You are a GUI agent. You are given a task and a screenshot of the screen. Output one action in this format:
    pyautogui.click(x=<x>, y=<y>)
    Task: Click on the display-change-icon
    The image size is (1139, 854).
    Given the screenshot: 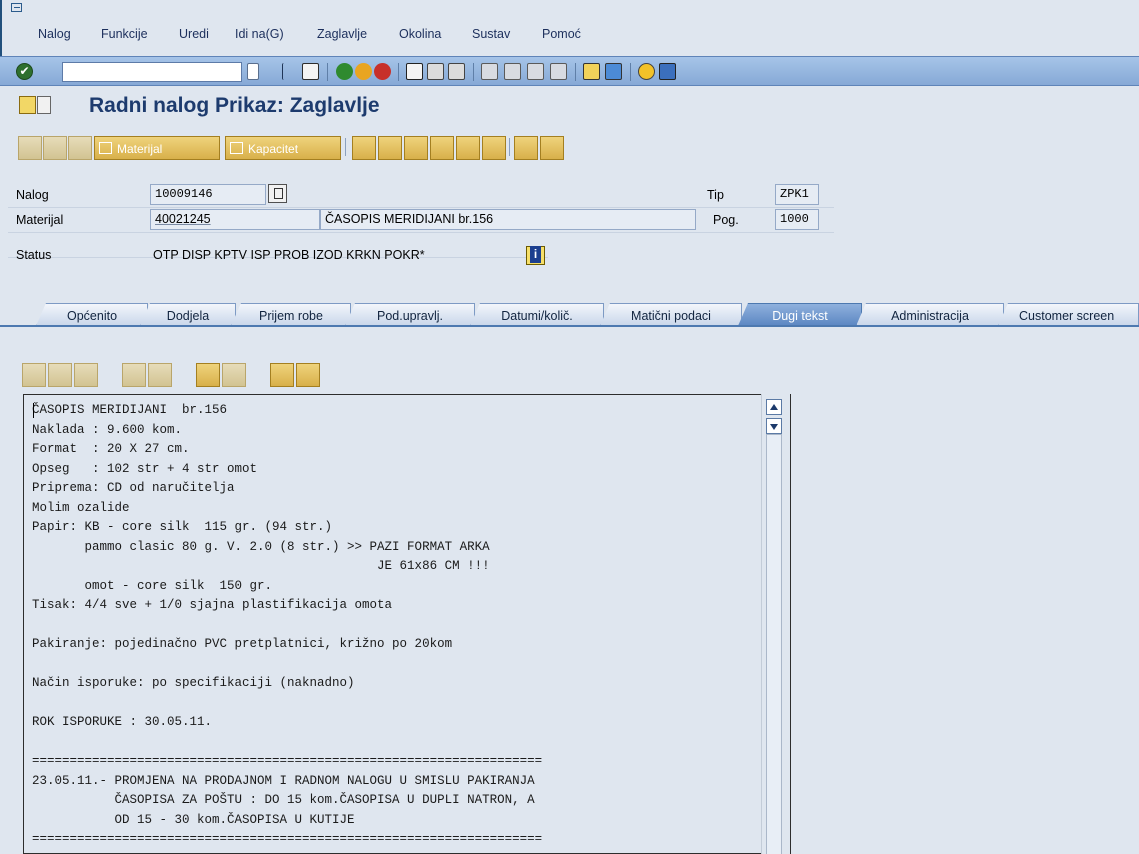 What is the action you would take?
    pyautogui.click(x=27, y=105)
    